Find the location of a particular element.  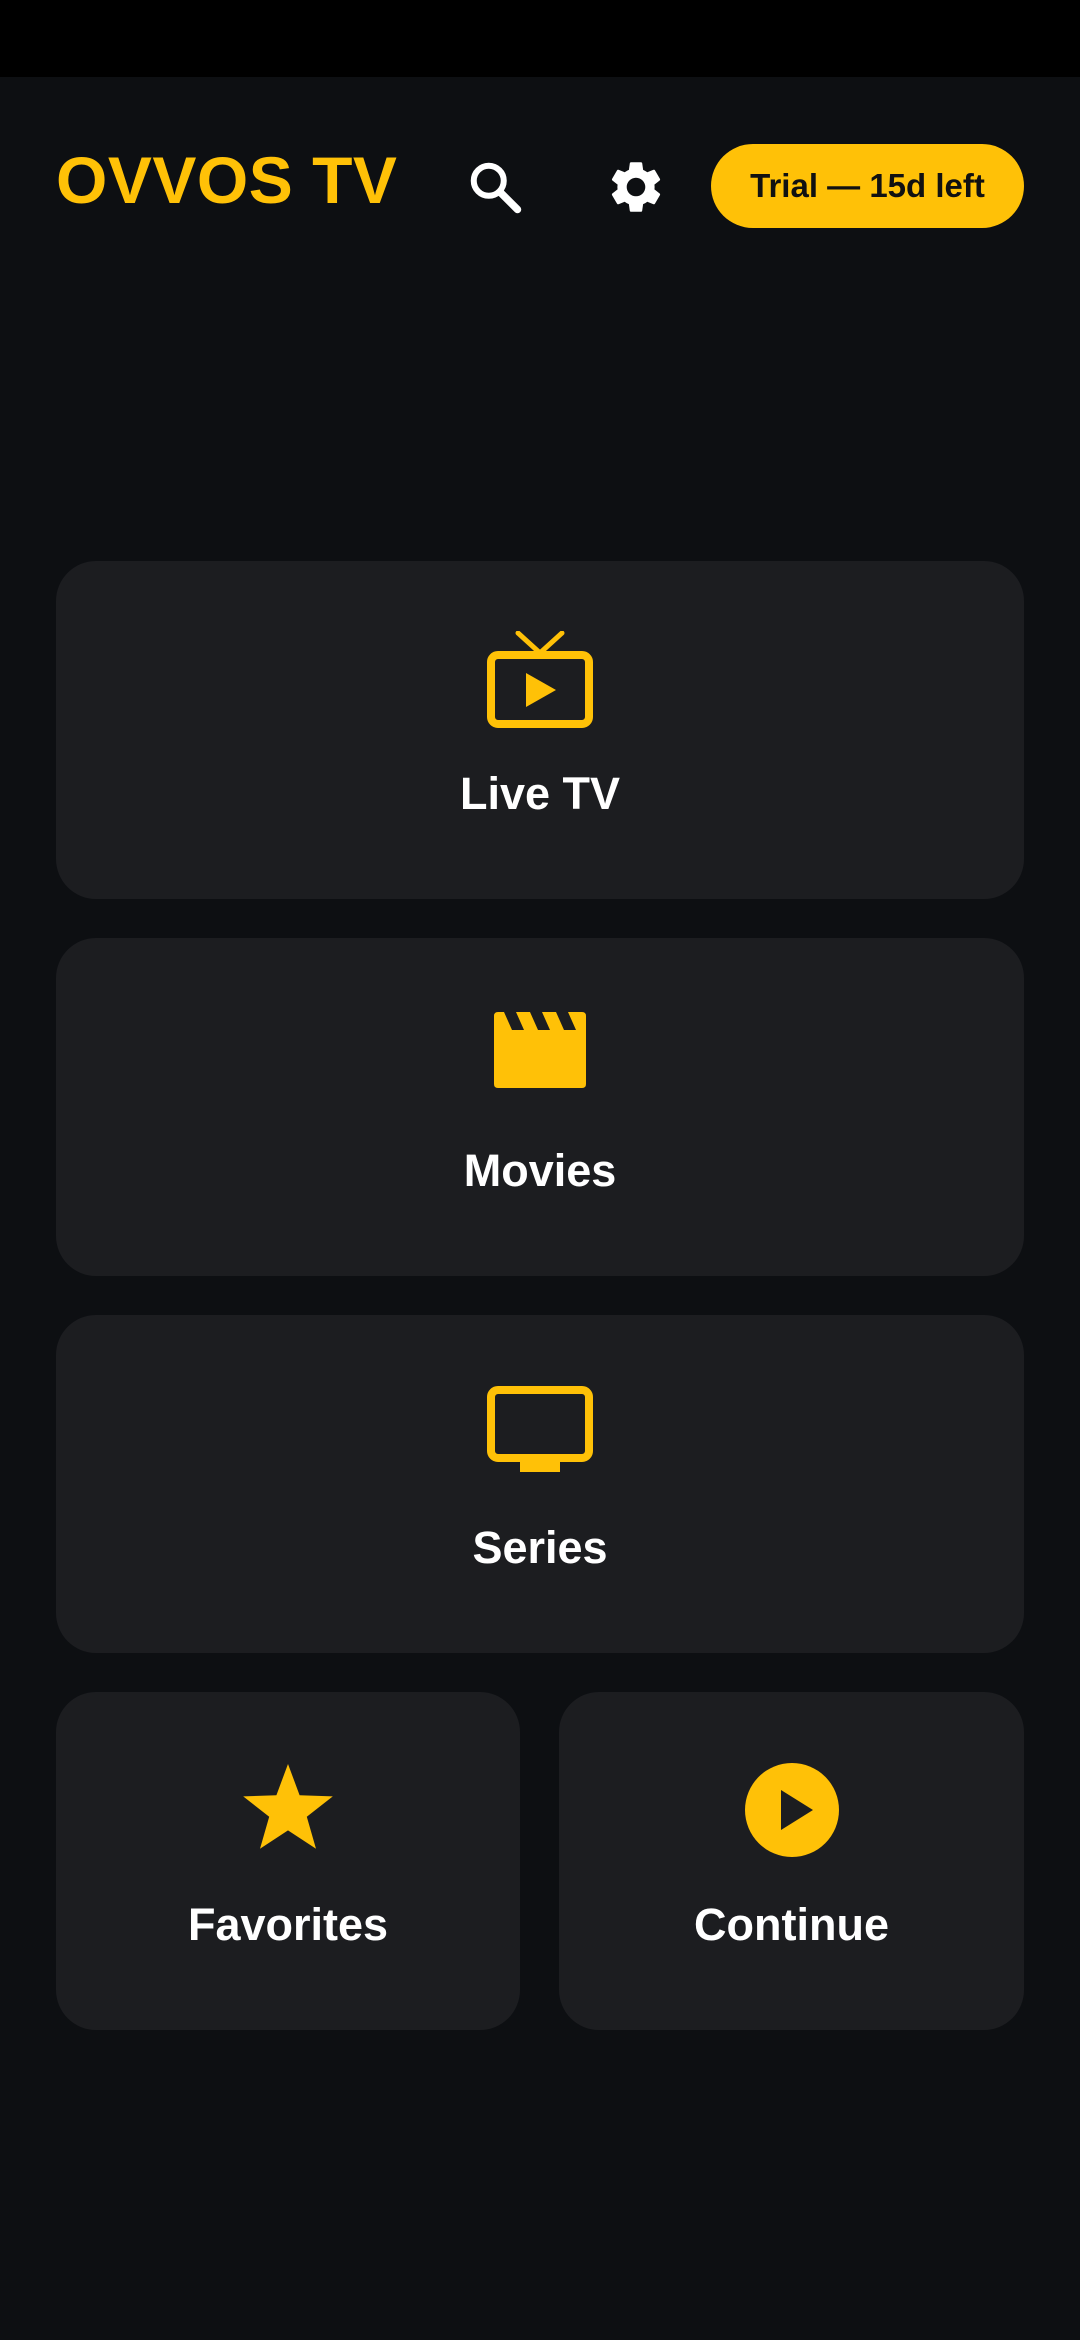

status-bar is located at coordinates (540, 38).